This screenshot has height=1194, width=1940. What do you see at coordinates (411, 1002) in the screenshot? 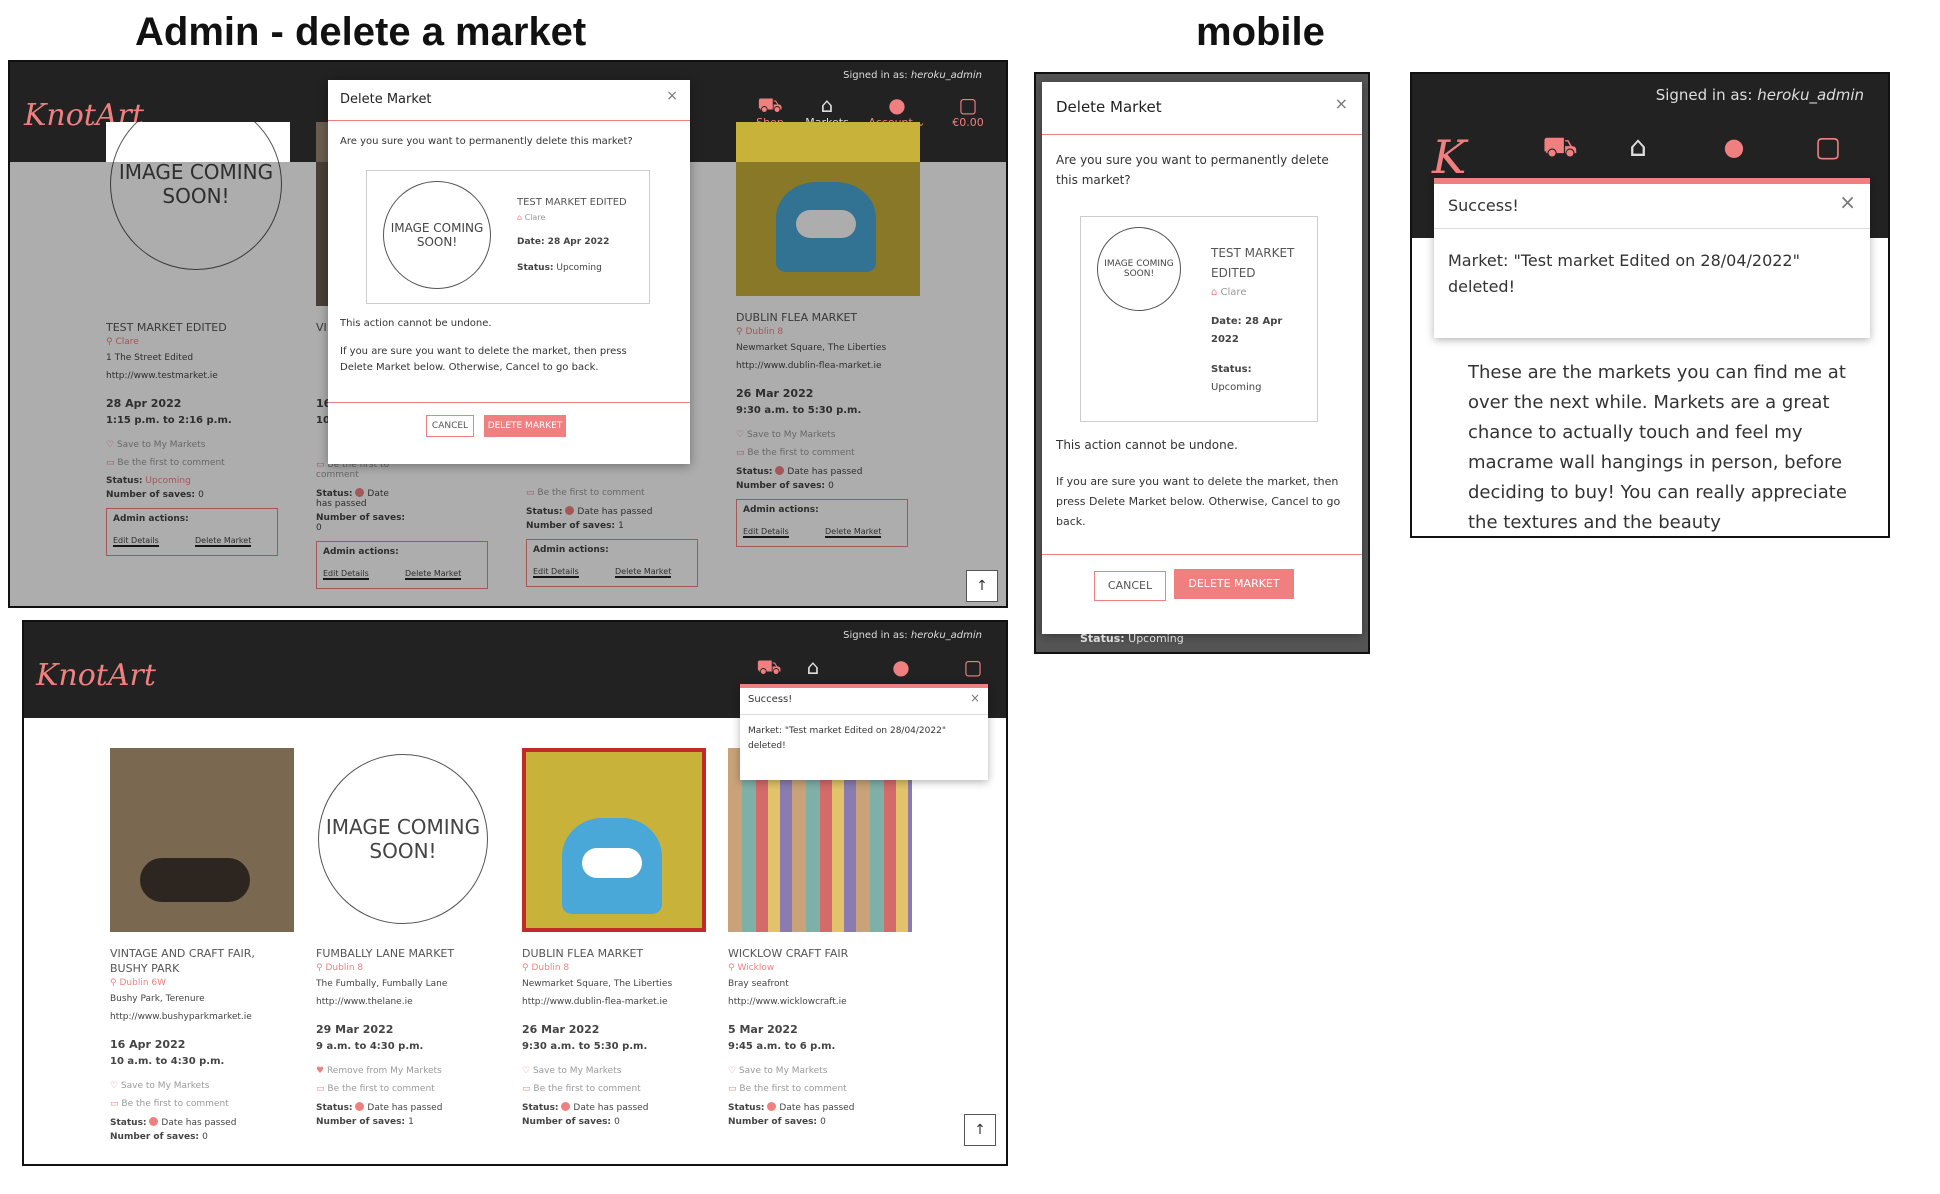
I see `card-url: http://www.thelane.ie` at bounding box center [411, 1002].